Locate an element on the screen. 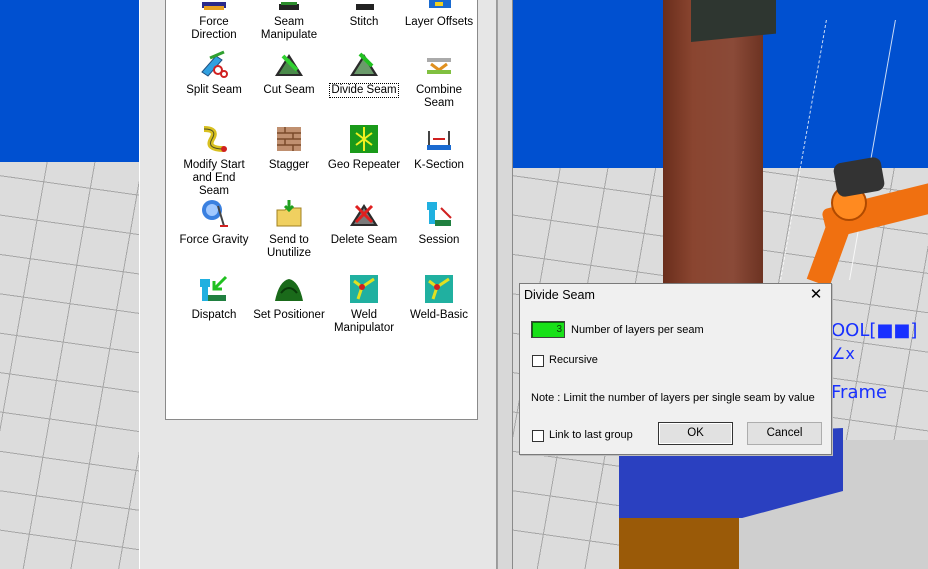 The width and height of the screenshot is (928, 569). force-gravity-icon is located at coordinates (214, 214).